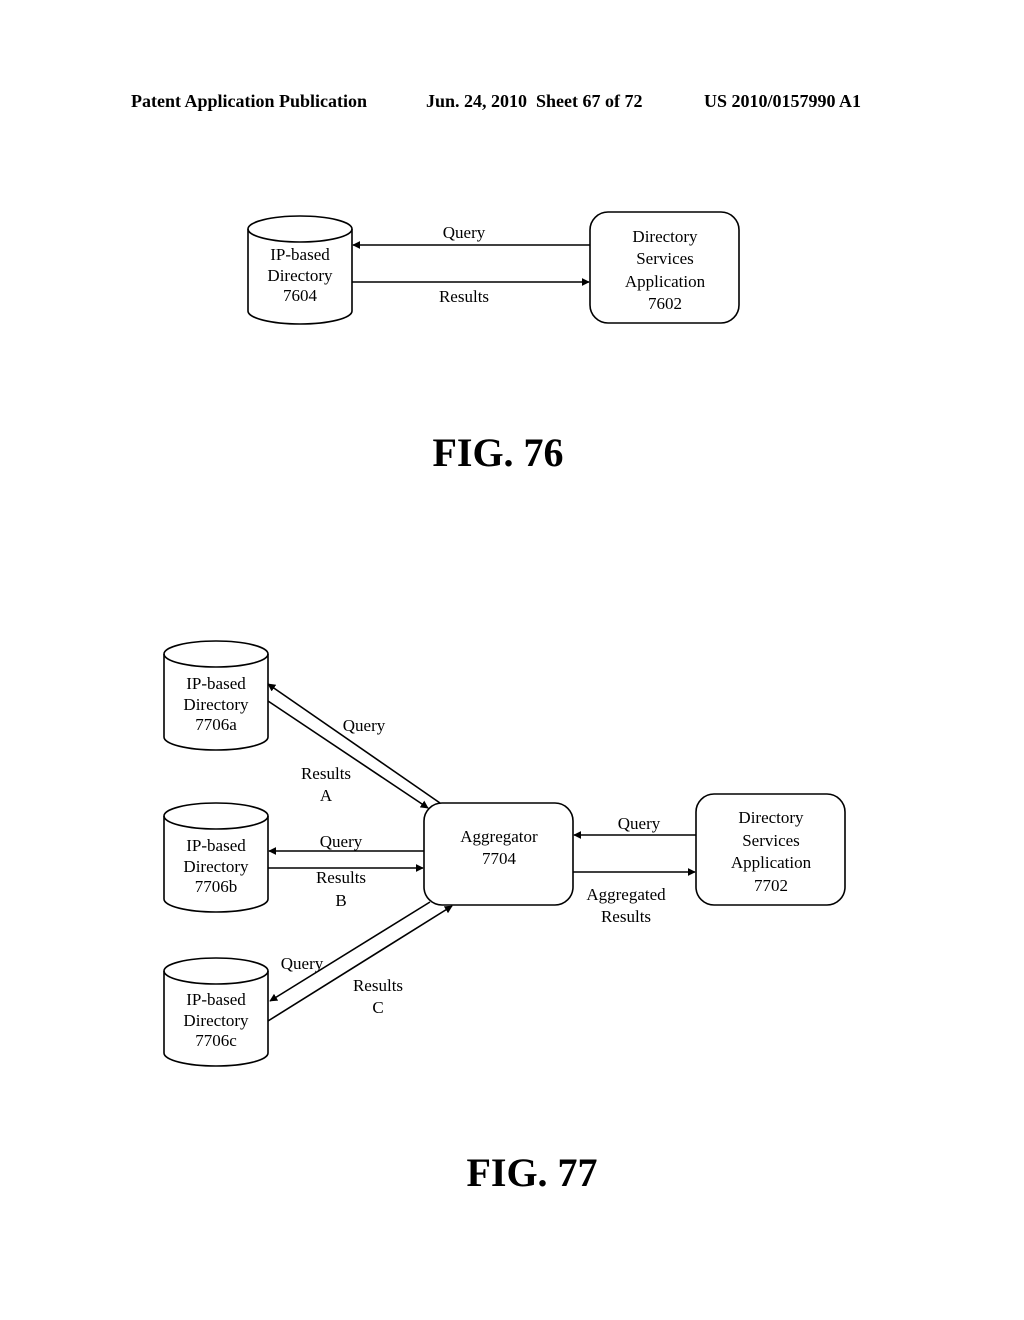 Image resolution: width=1024 pixels, height=1320 pixels. Describe the element at coordinates (497, 452) in the screenshot. I see `figure-caption-76: FIG. 76` at that location.